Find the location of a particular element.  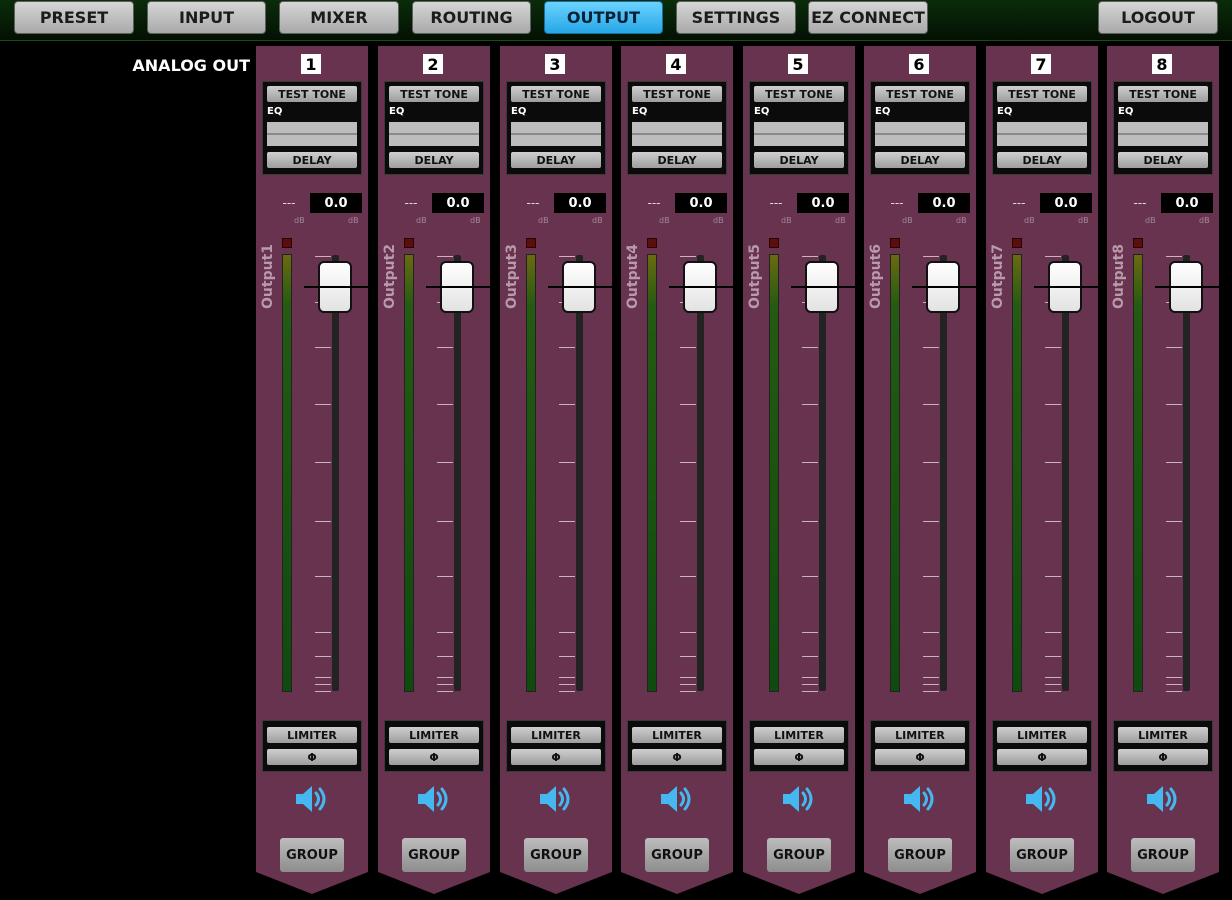

tab-output: OUTPUT is located at coordinates (603, 17).